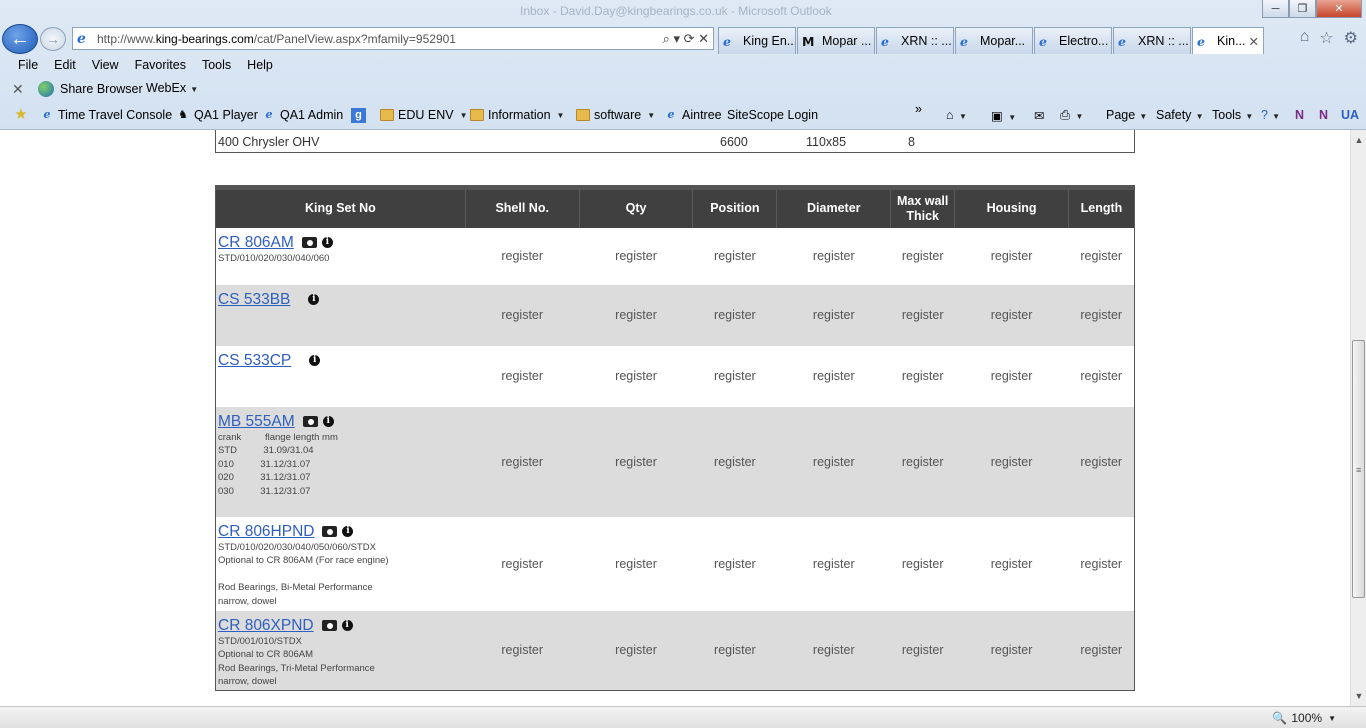  I want to click on home-icon: ⌂, so click(1305, 38).